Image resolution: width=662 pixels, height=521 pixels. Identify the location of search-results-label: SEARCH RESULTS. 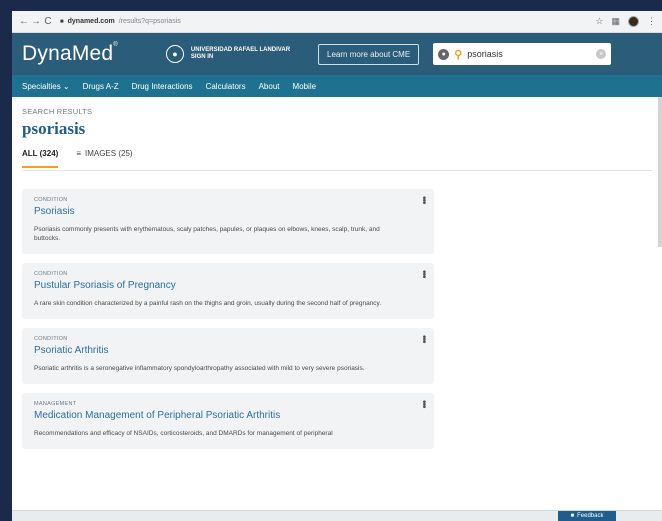
(57, 111).